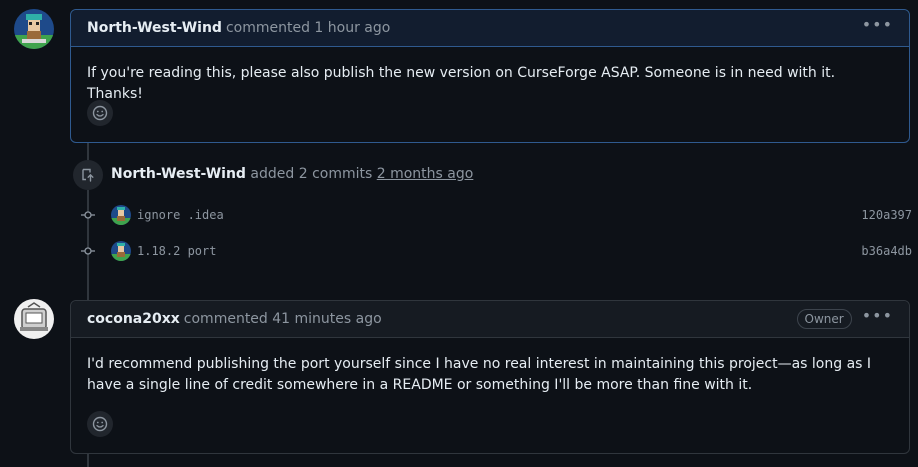  Describe the element at coordinates (133, 319) in the screenshot. I see `comment-author-link: cocona20xx` at that location.